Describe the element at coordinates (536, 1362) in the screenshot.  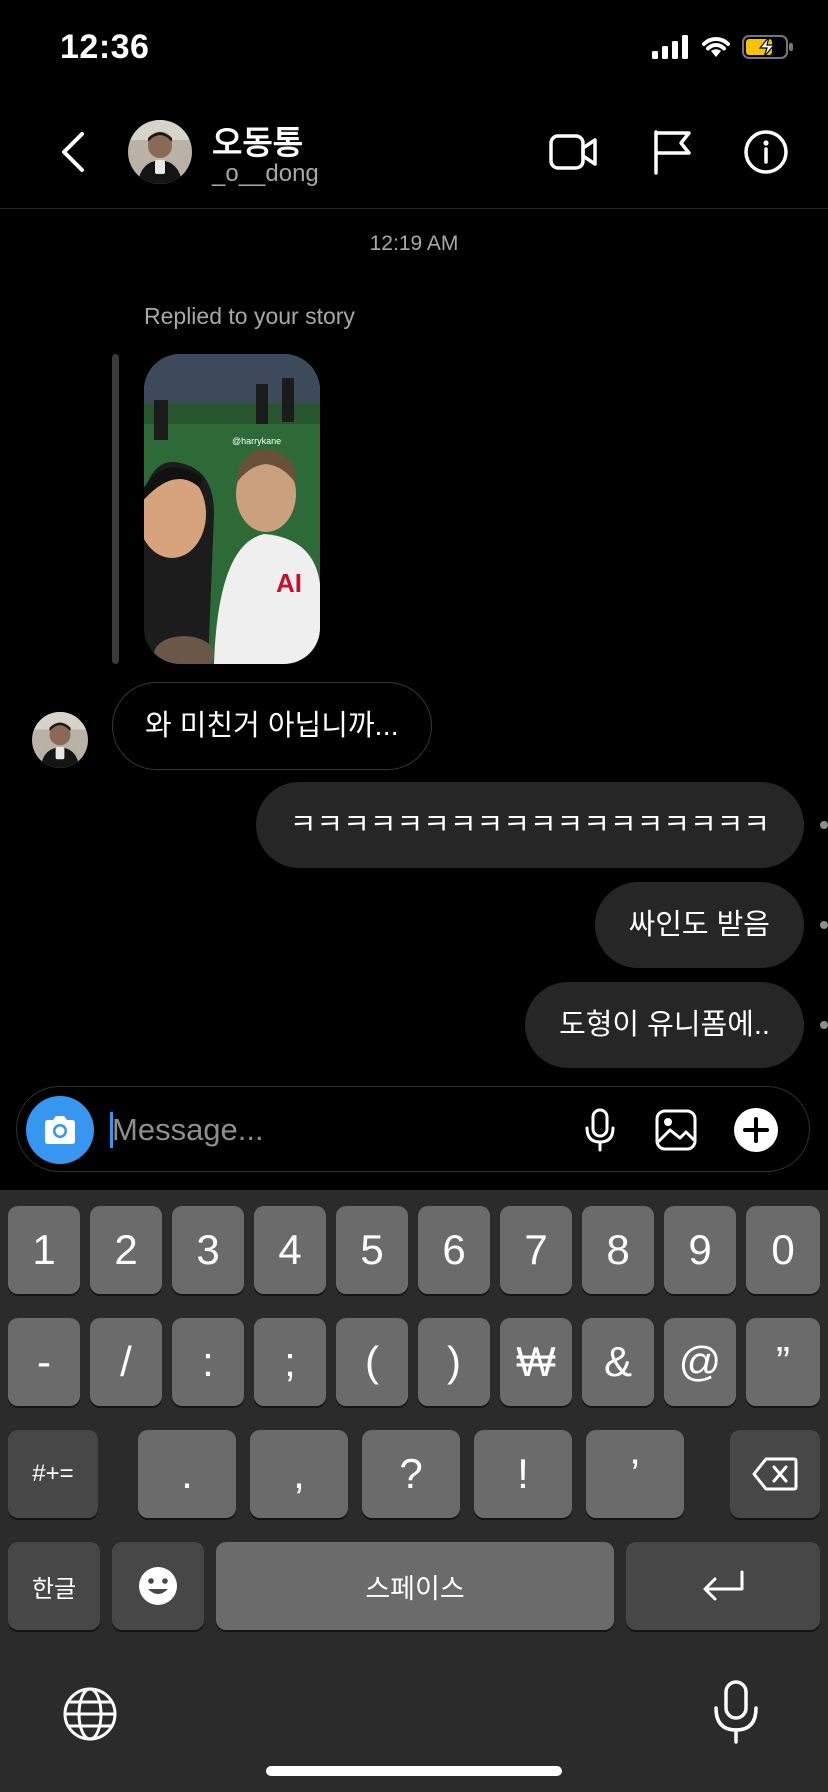
I see `key-won: ₩` at that location.